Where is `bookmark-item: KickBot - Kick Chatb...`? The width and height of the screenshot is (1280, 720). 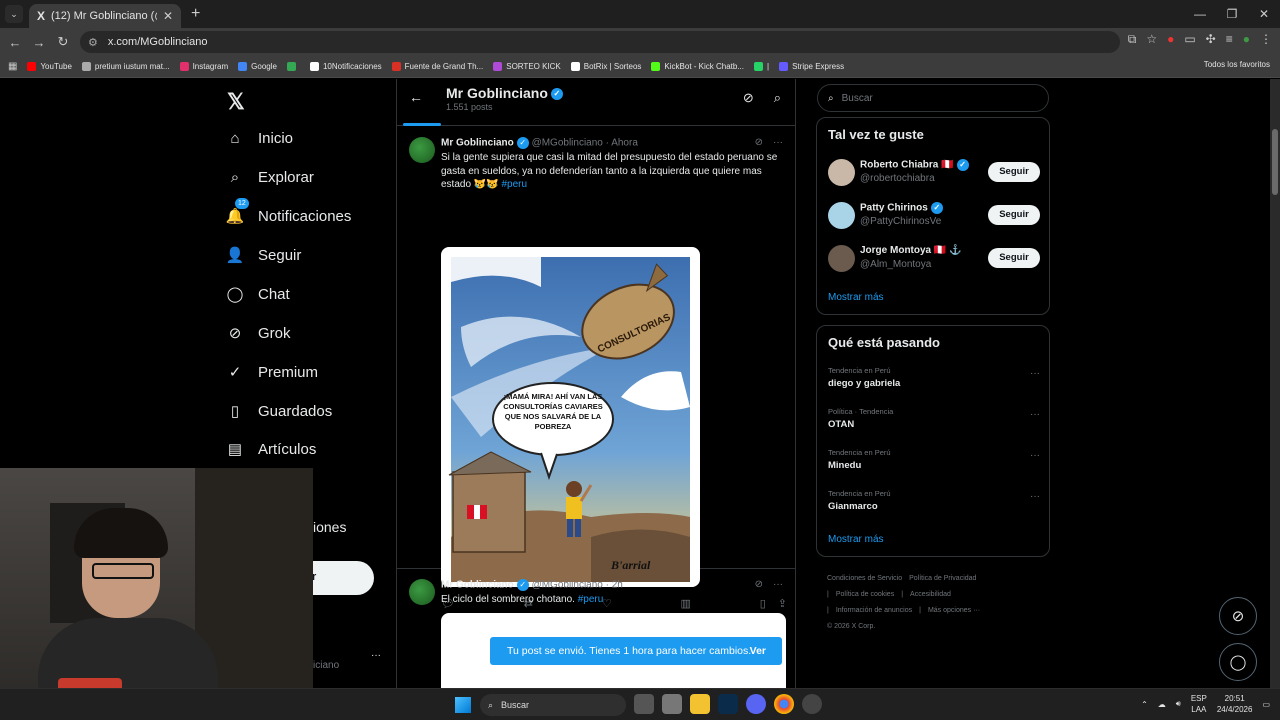
bookmark-item: KickBot - Kick Chatb... is located at coordinates (697, 66).